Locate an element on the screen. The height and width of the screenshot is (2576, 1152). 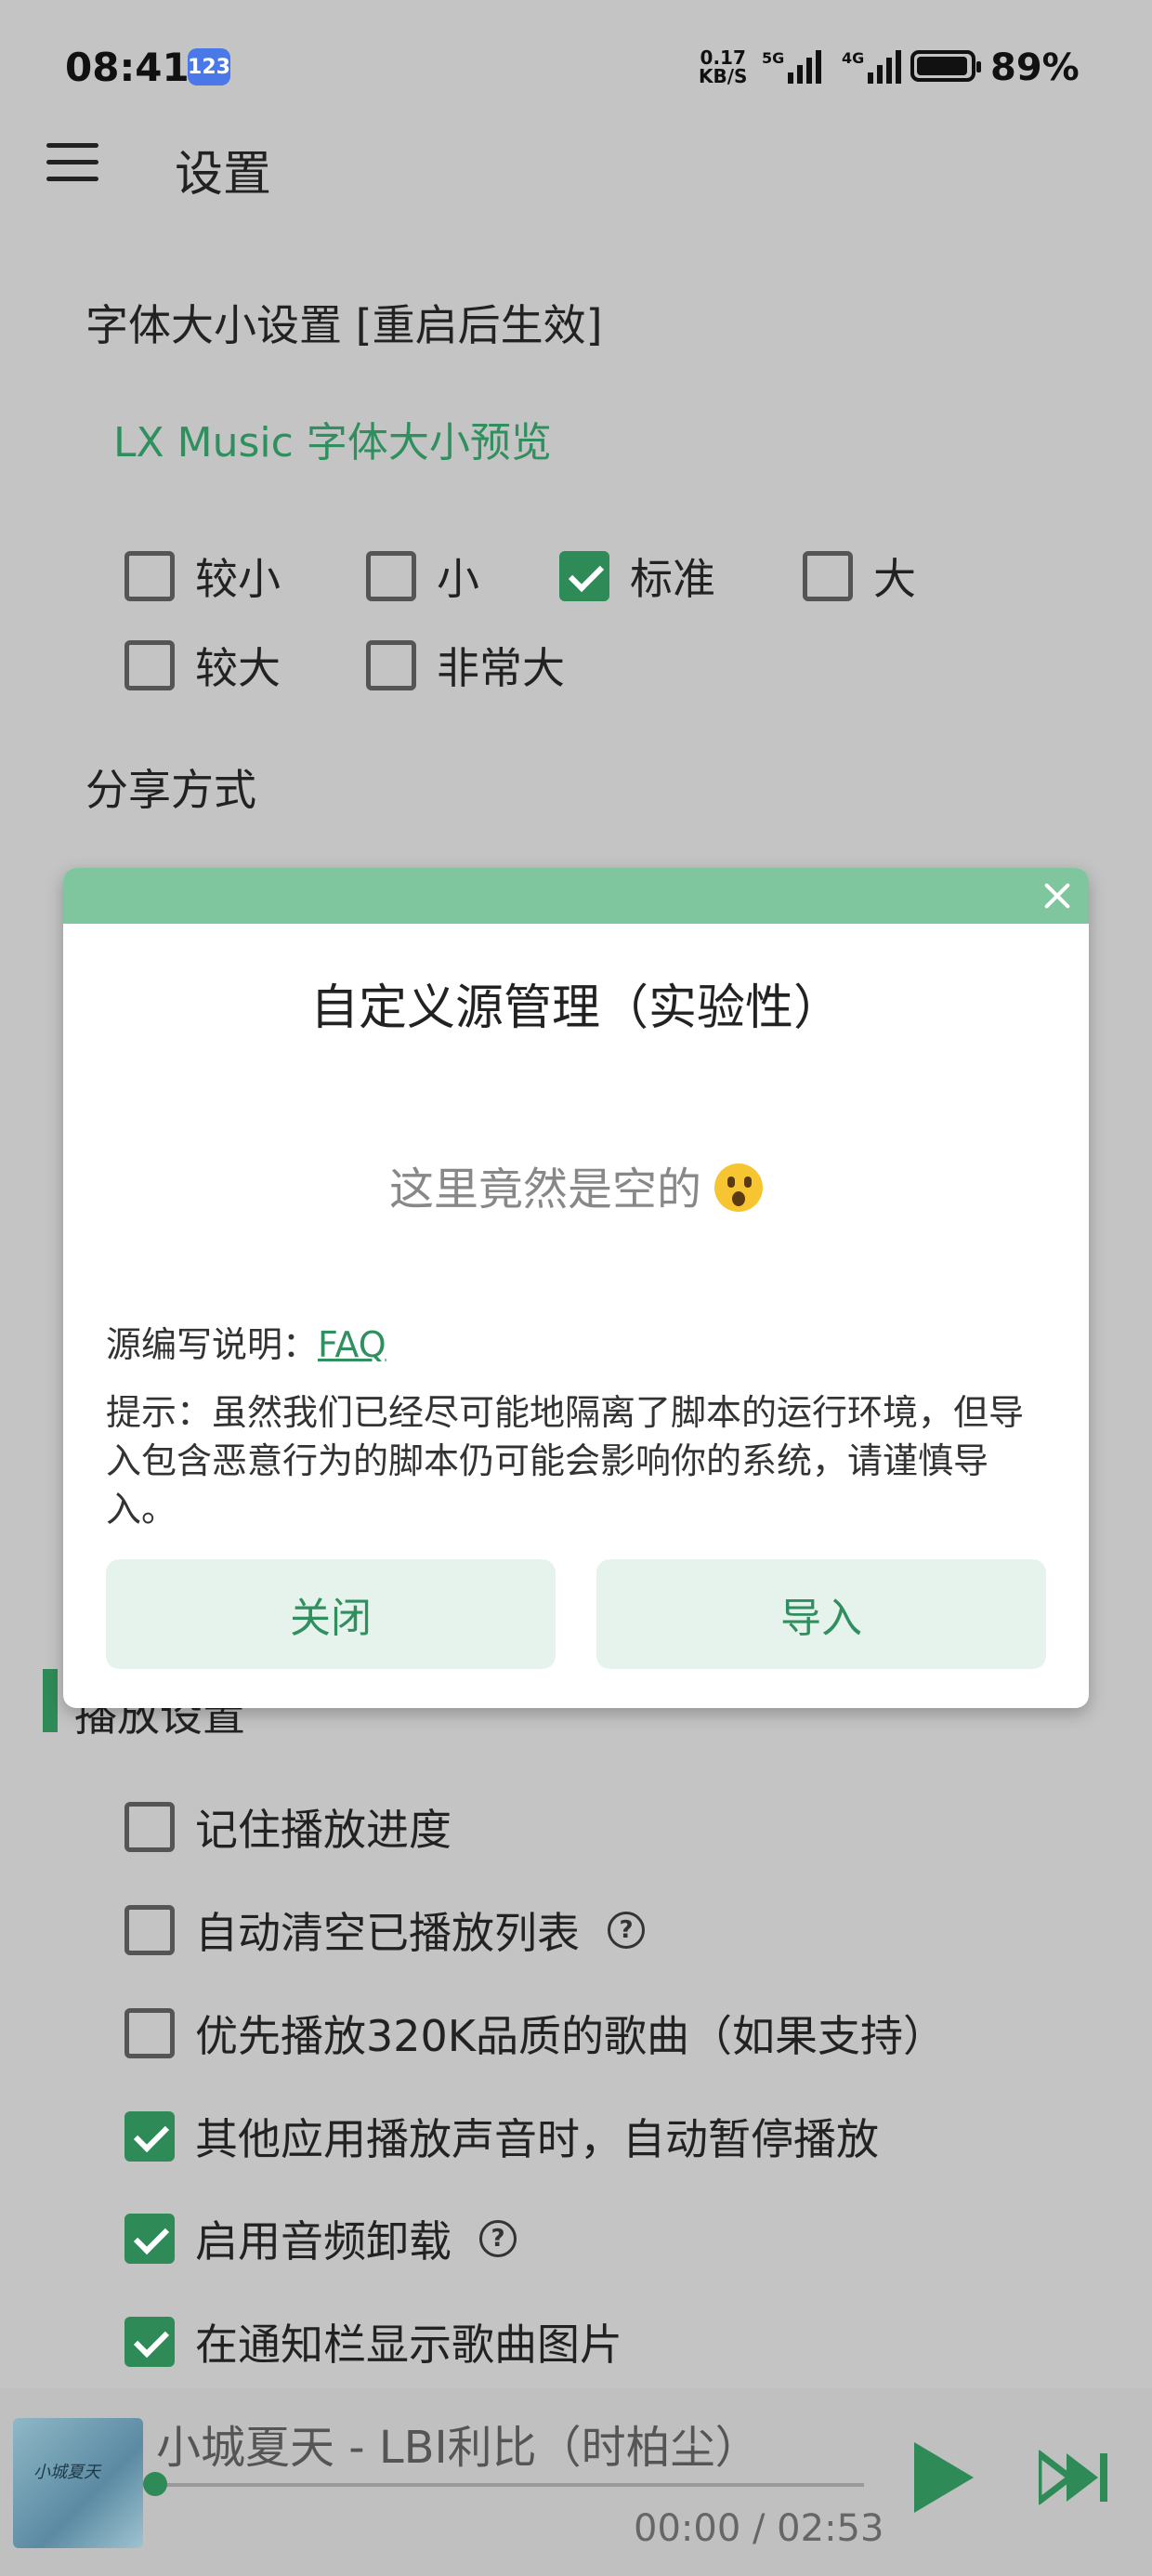
faq-link: FAQ is located at coordinates (352, 1344).